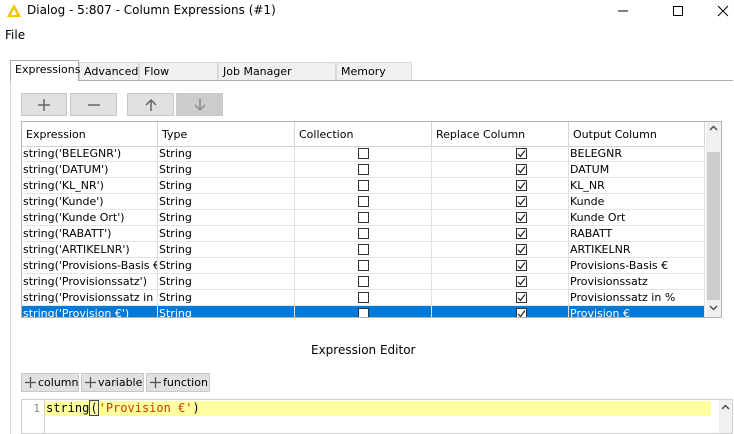 The image size is (734, 434). What do you see at coordinates (178, 79) in the screenshot?
I see `tab-flow-variables: Flow Variables` at bounding box center [178, 79].